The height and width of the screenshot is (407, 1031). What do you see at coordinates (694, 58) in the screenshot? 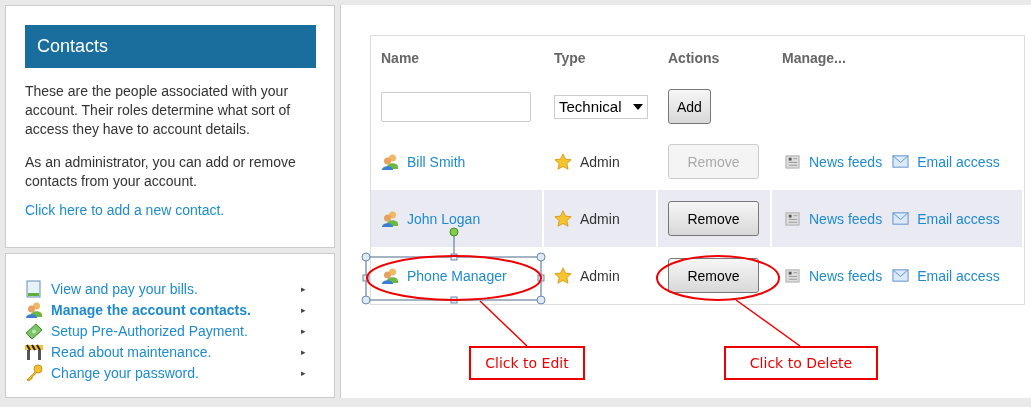
I see `column-header: Actions` at bounding box center [694, 58].